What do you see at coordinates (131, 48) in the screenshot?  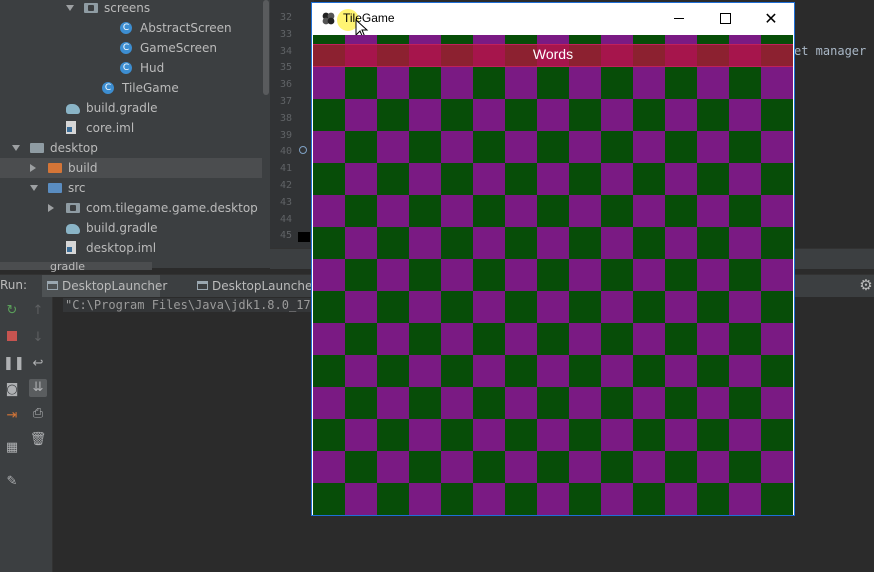 I see `tree-item: C GameScreen` at bounding box center [131, 48].